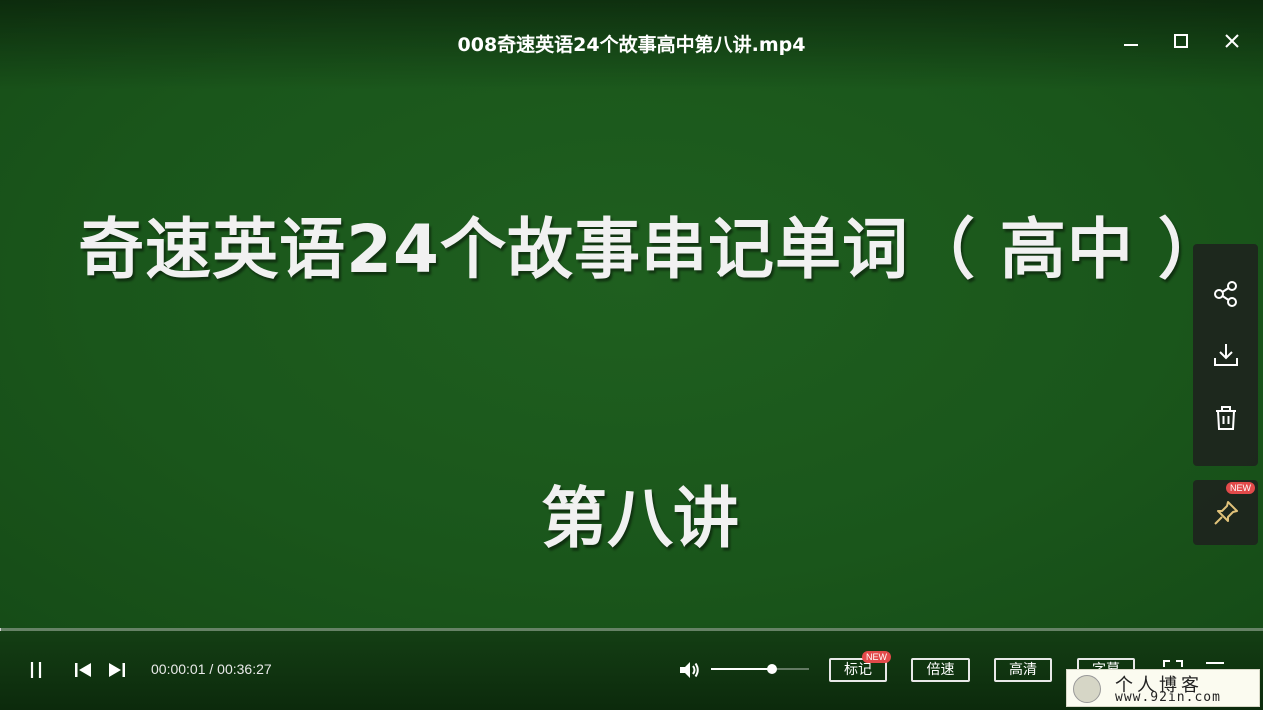  What do you see at coordinates (1168, 697) in the screenshot?
I see `watermark-url: www.92in.com` at bounding box center [1168, 697].